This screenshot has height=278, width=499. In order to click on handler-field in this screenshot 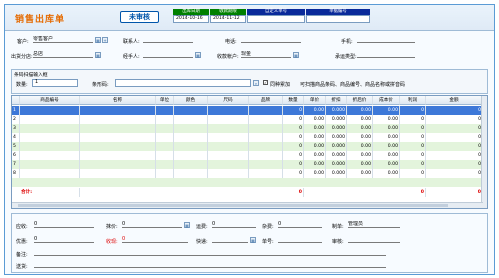, I will do `click(168, 54)`.